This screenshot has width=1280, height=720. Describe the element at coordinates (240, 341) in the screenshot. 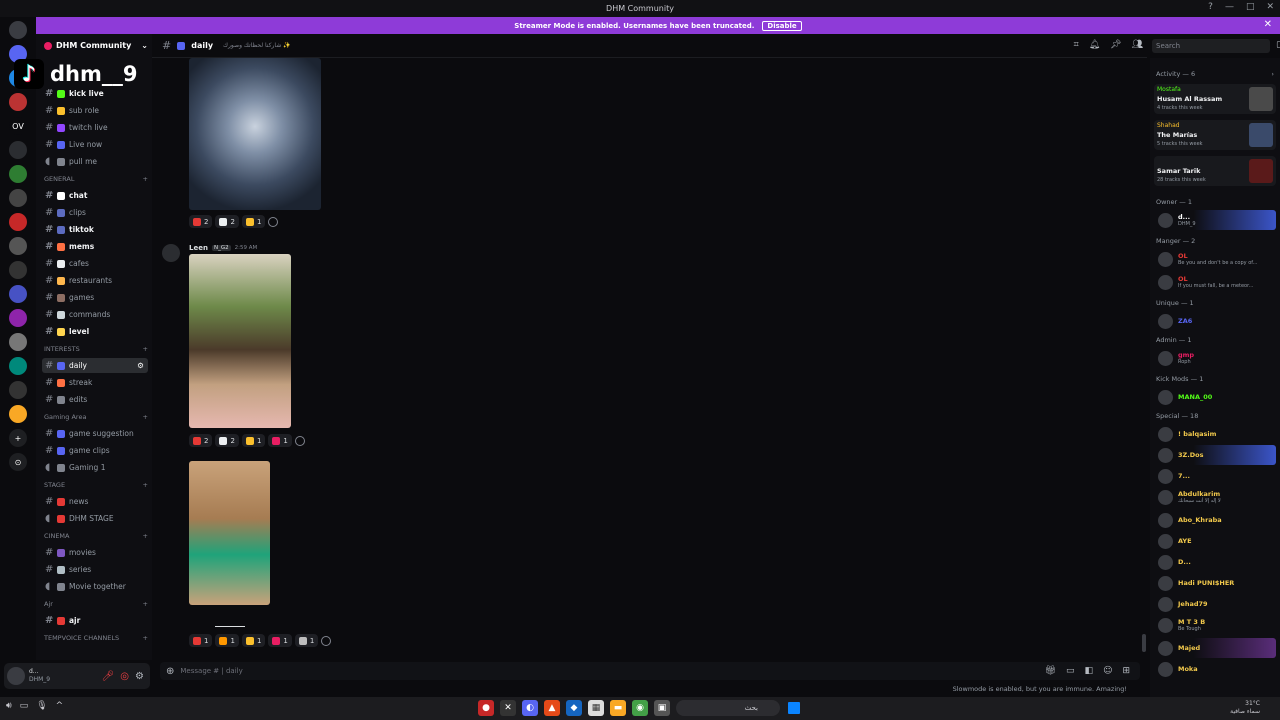

I see `image-garden` at that location.